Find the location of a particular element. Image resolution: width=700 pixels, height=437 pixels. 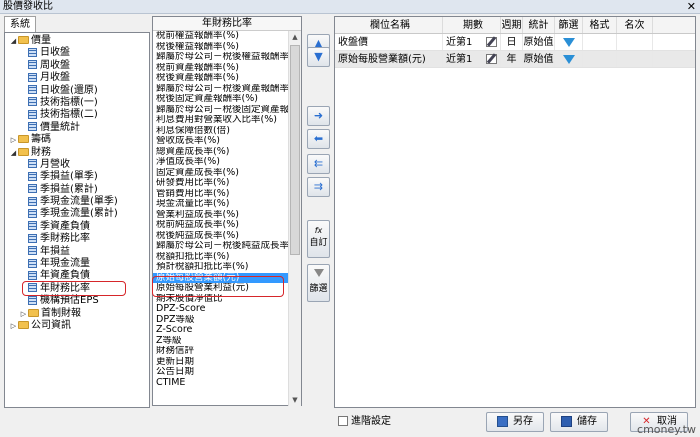

list-item: 稅額扣抵比率(%) is located at coordinates (221, 257).